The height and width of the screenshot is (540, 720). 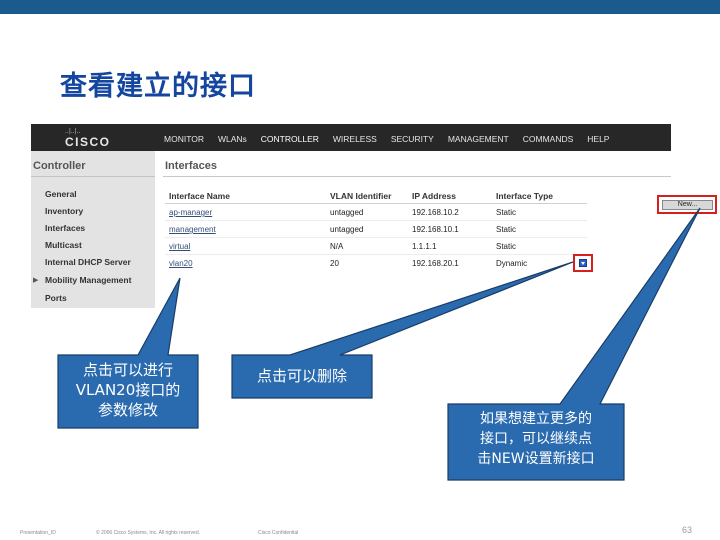 I want to click on callout-edit-text: 点击可以进行 VLAN20接口的 参数修改, so click(x=128, y=390).